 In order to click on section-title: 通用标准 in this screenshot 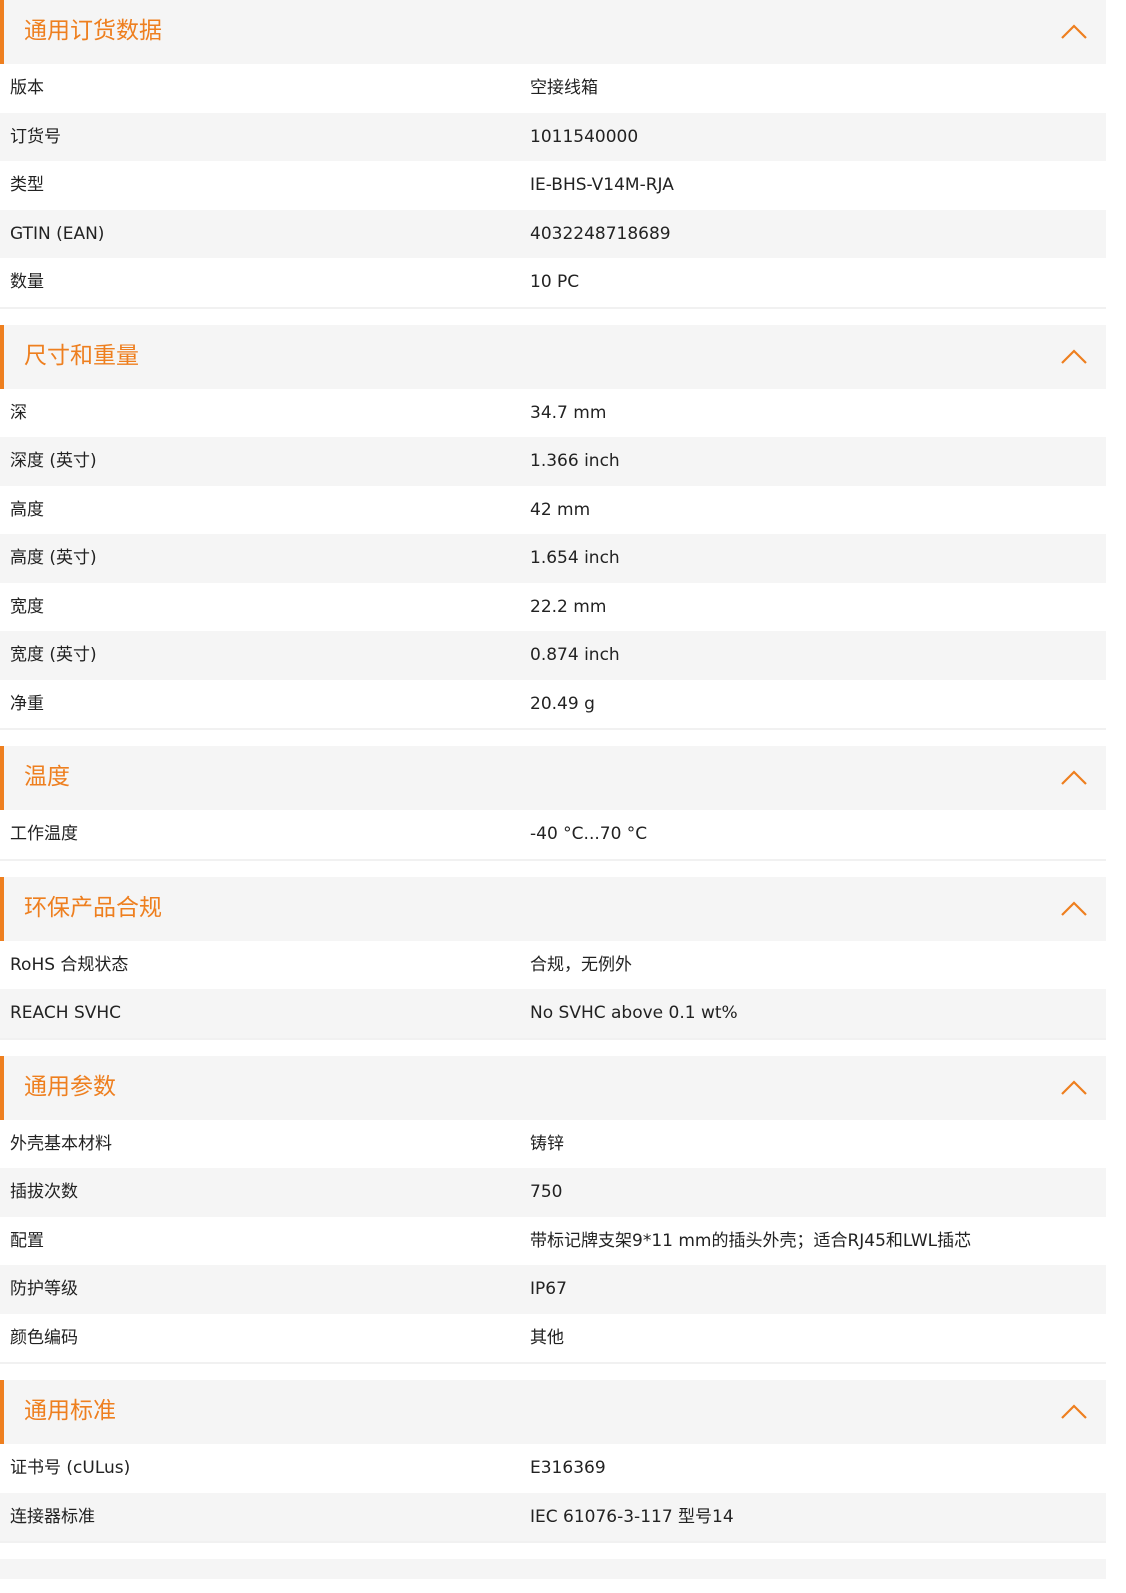, I will do `click(70, 1411)`.